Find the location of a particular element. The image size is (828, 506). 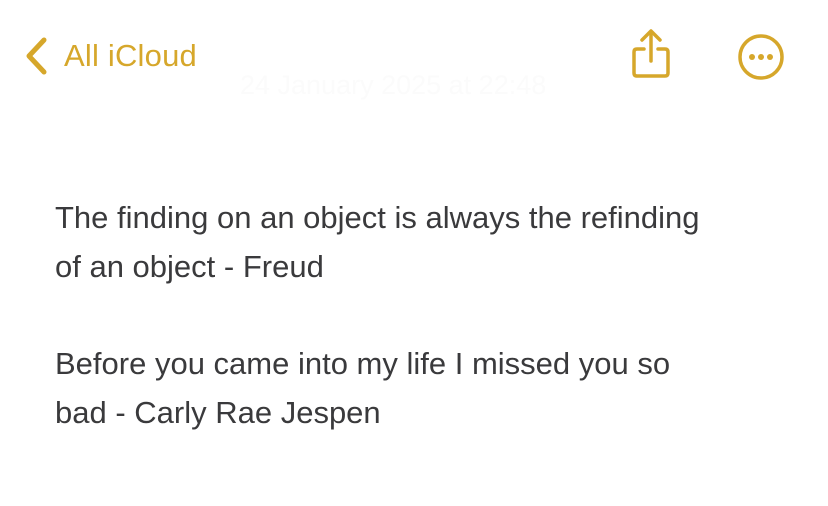

more-options-button is located at coordinates (761, 57).